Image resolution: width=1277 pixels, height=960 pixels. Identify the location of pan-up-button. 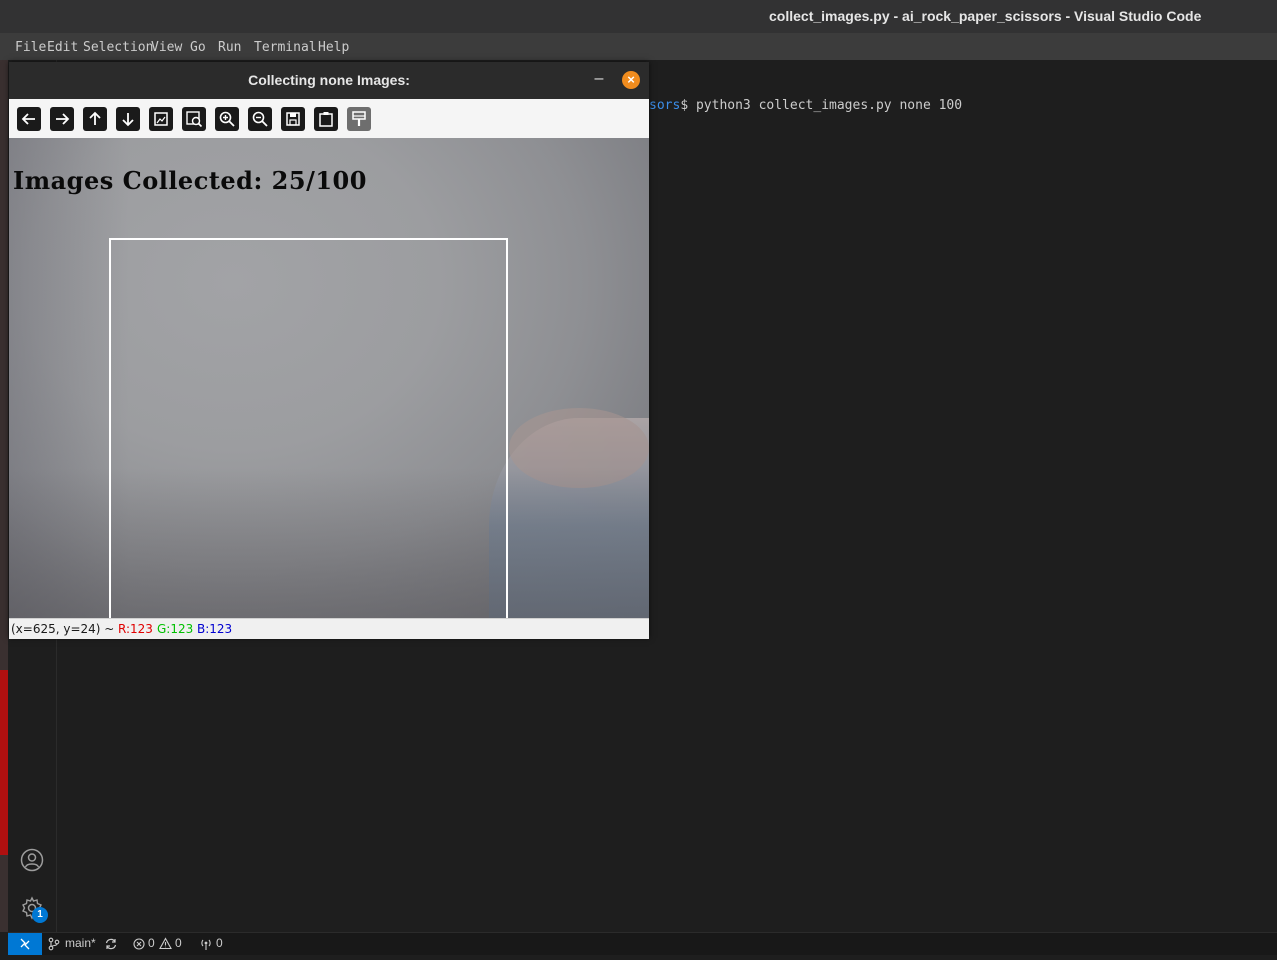
(95, 119).